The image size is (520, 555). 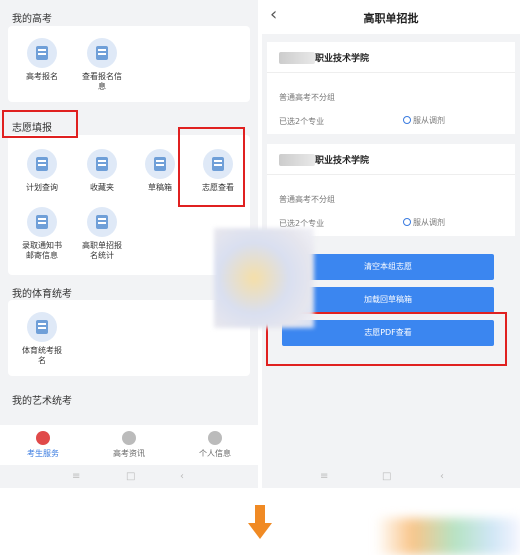 What do you see at coordinates (42, 250) in the screenshot?
I see `item-label: 录取通知书 邮寄信息` at bounding box center [42, 250].